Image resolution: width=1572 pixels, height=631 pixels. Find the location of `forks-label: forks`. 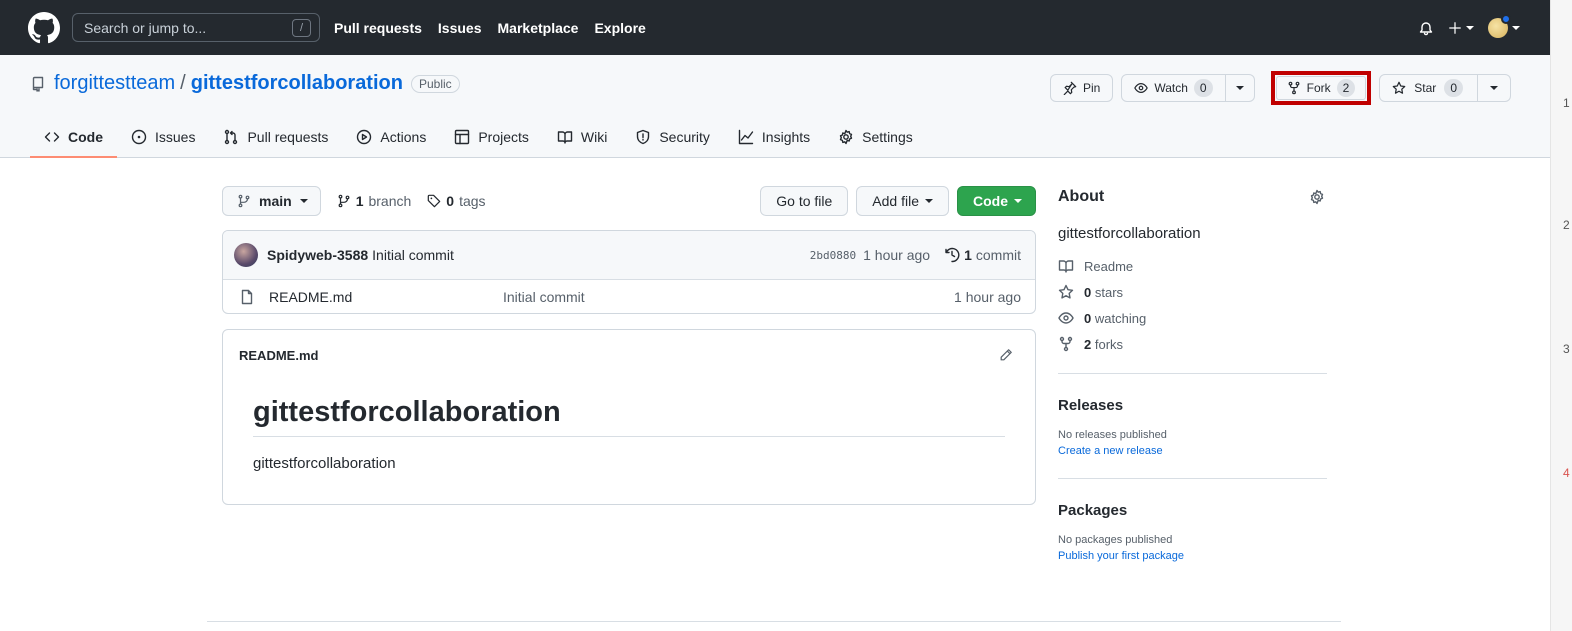

forks-label: forks is located at coordinates (1109, 344).